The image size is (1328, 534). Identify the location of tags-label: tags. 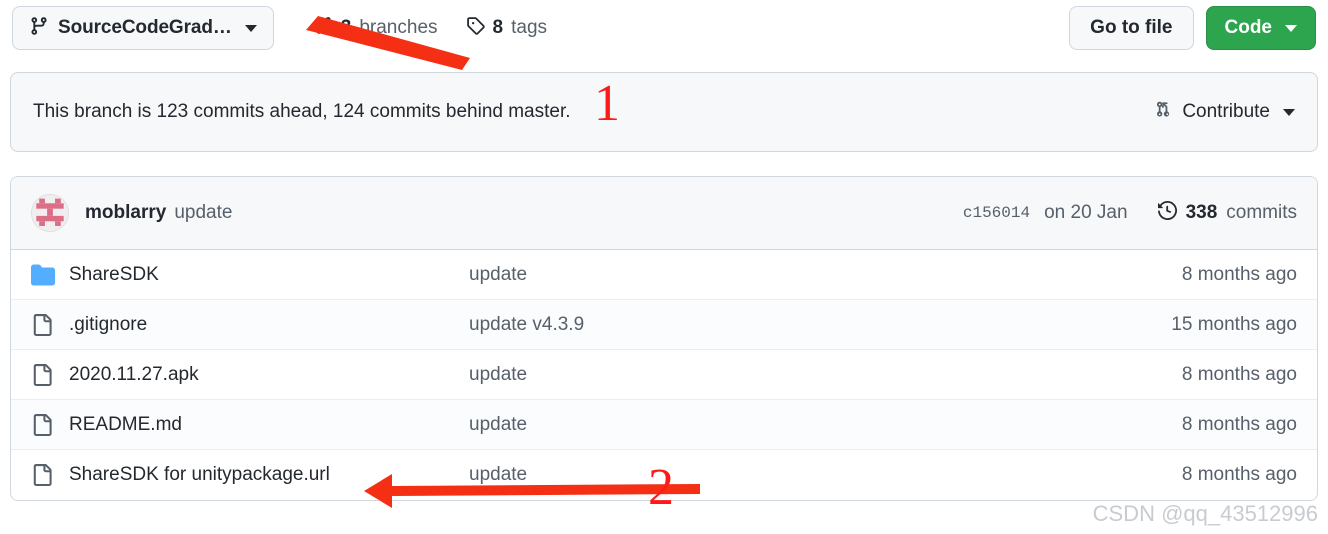
(529, 27).